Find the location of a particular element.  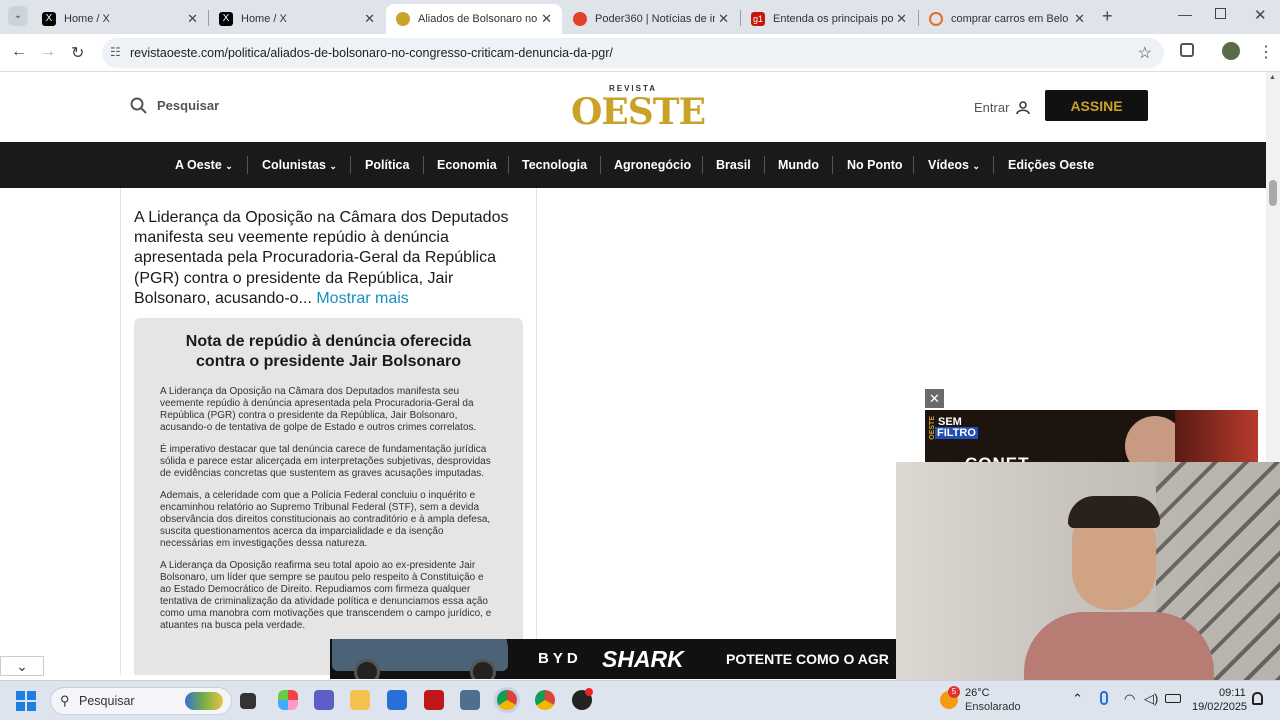

new-tab-button: + is located at coordinates (1107, 16).